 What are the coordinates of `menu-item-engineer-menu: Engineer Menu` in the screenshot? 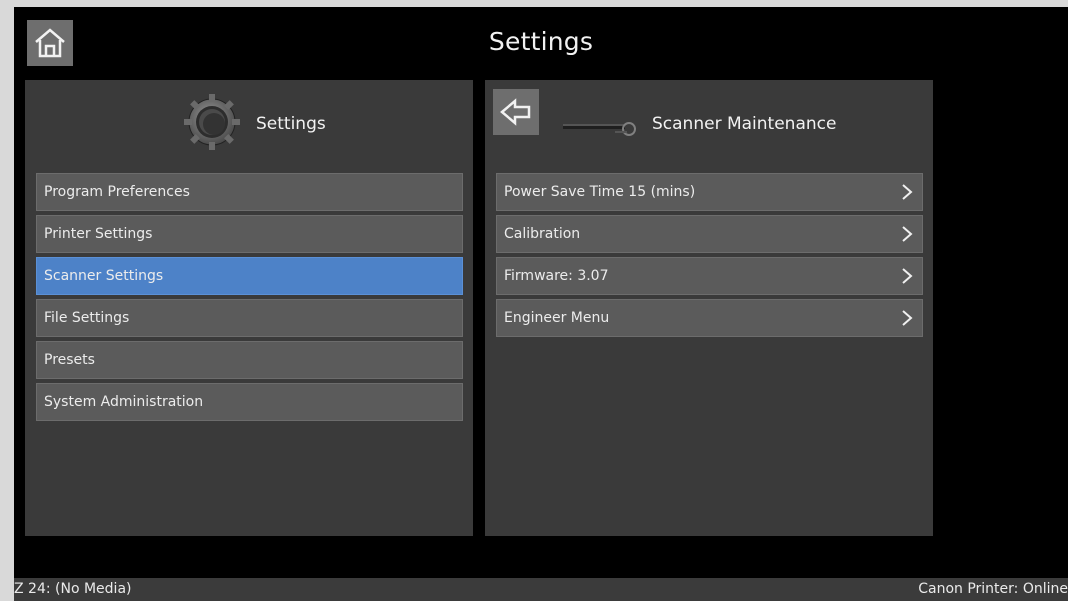 It's located at (709, 318).